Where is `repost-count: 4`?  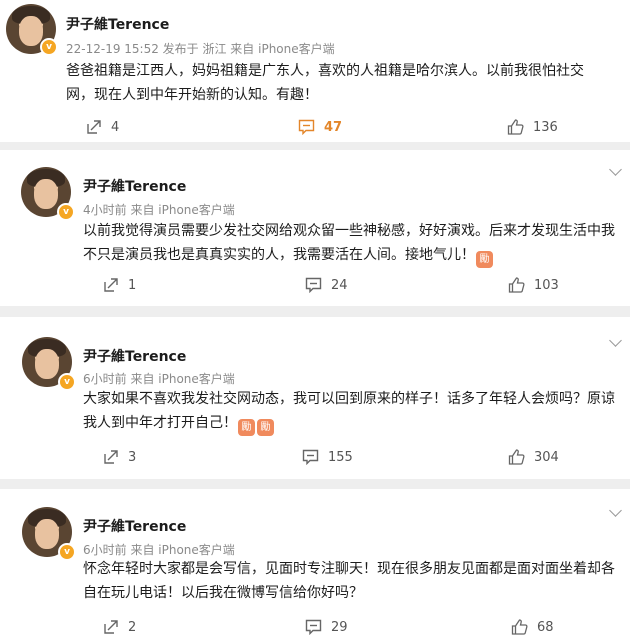
repost-count: 4 is located at coordinates (115, 127).